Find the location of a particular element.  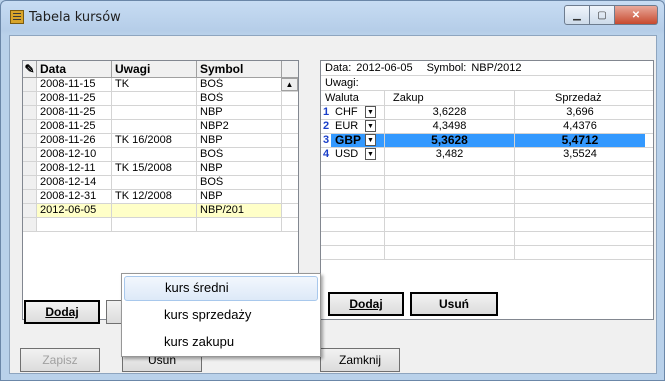

table-row: 2008-11-15 TK BOŚ is located at coordinates (160, 85).